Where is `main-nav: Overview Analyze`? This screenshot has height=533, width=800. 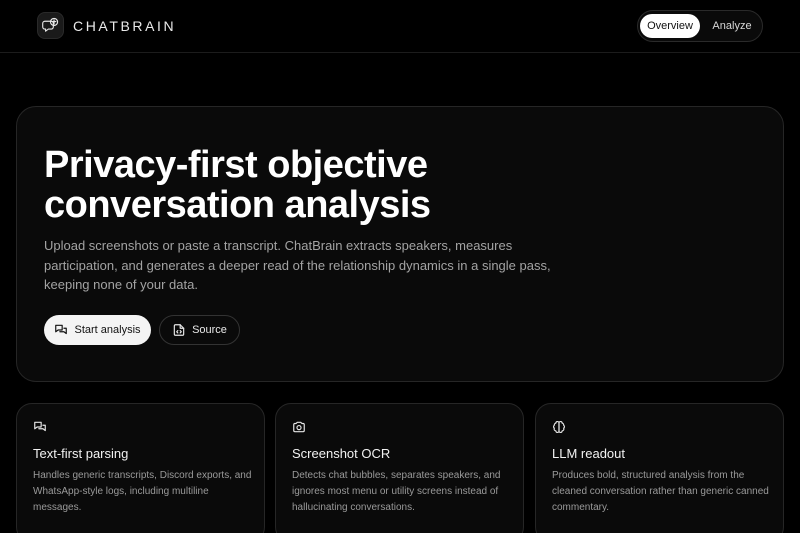
main-nav: Overview Analyze is located at coordinates (700, 26).